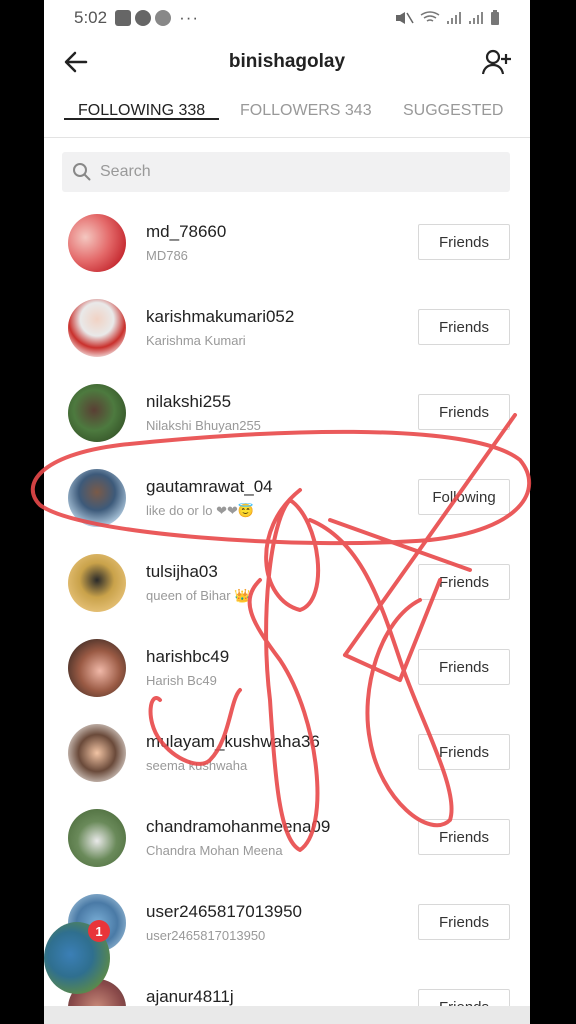 The image size is (576, 1024). What do you see at coordinates (287, 18) in the screenshot?
I see `status-bar: 5:02 ···` at bounding box center [287, 18].